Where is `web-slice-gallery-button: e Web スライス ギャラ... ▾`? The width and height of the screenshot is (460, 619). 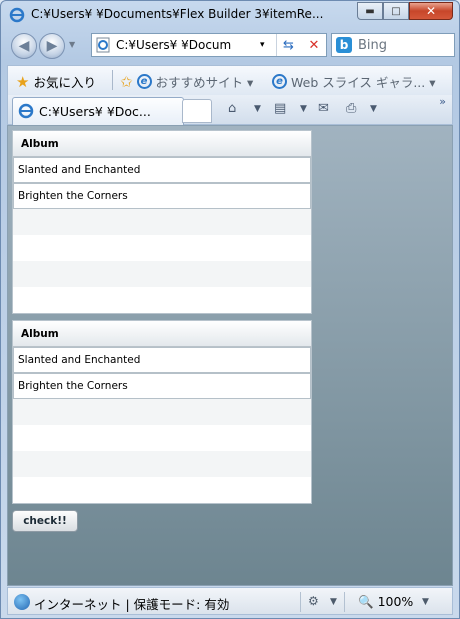
web-slice-gallery-button: e Web スライス ギャラ... ▾ is located at coordinates (354, 81).